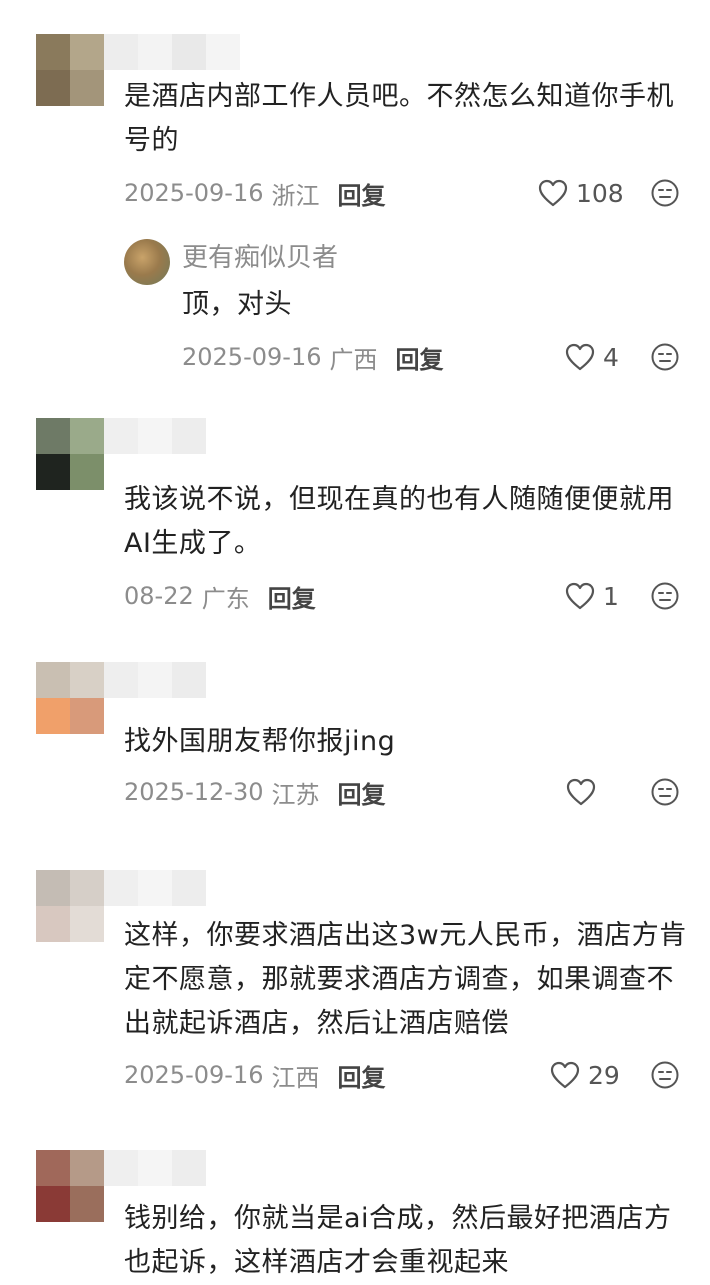 The height and width of the screenshot is (1285, 710). I want to click on comment-date: 2025-12-30, so click(194, 792).